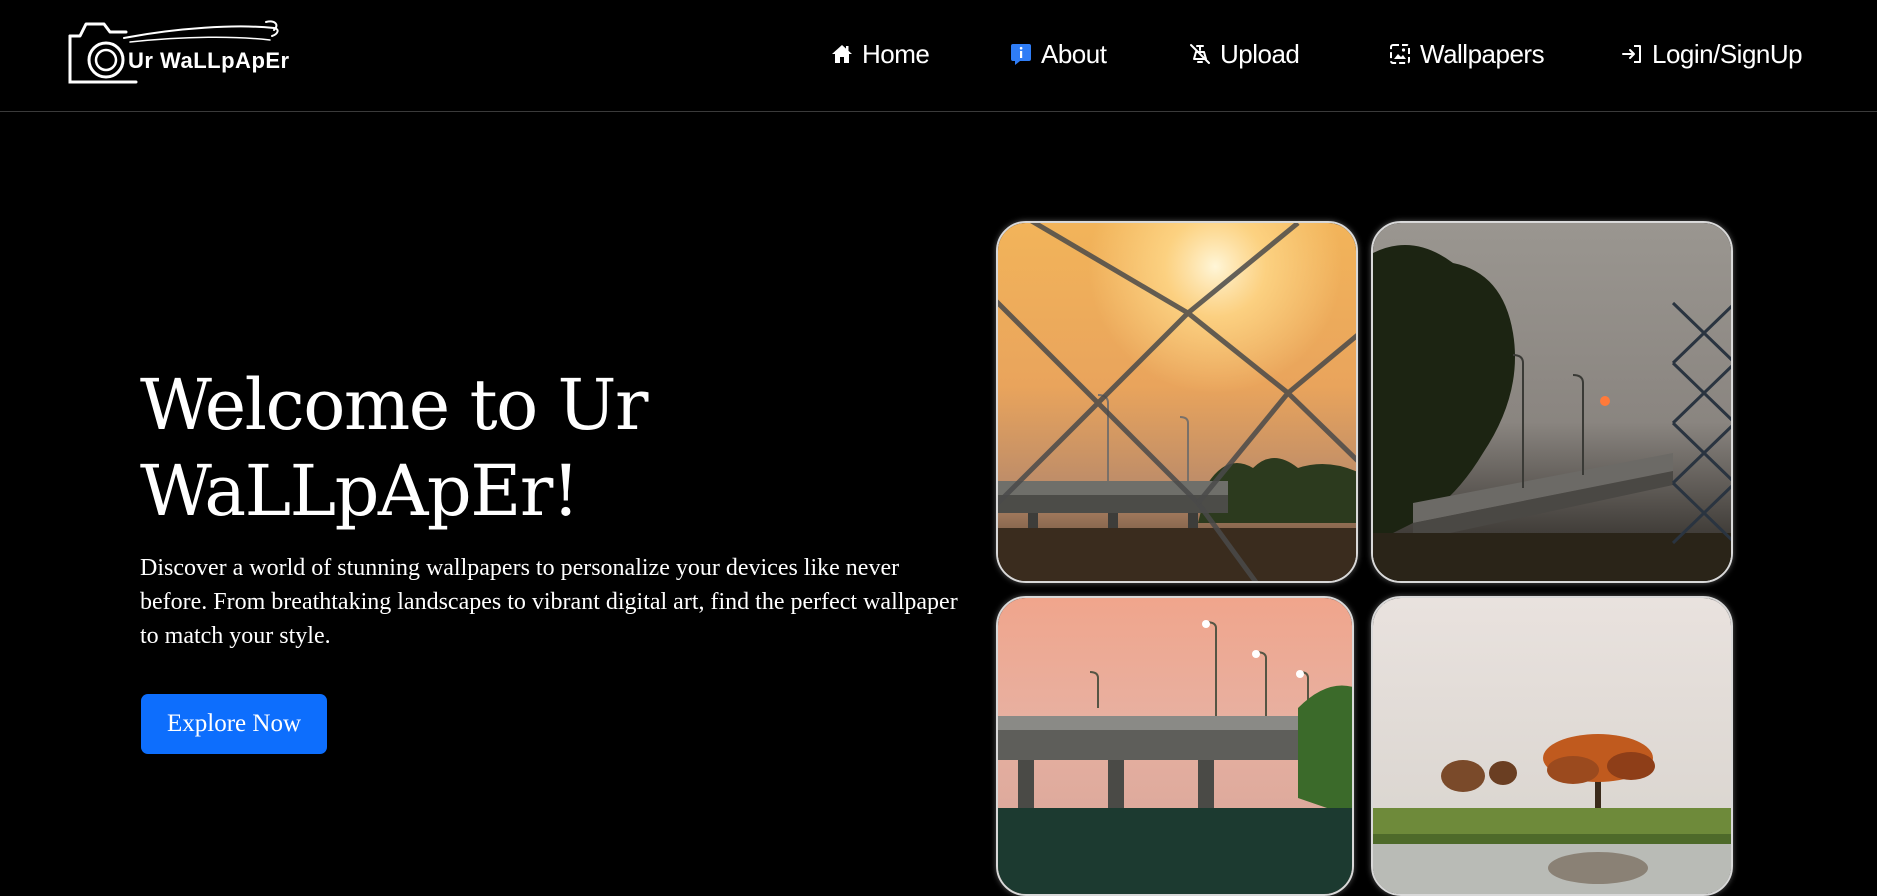 The width and height of the screenshot is (1877, 896). I want to click on hero-title: Welcome to Ur WaLLpApEr!, so click(394, 448).